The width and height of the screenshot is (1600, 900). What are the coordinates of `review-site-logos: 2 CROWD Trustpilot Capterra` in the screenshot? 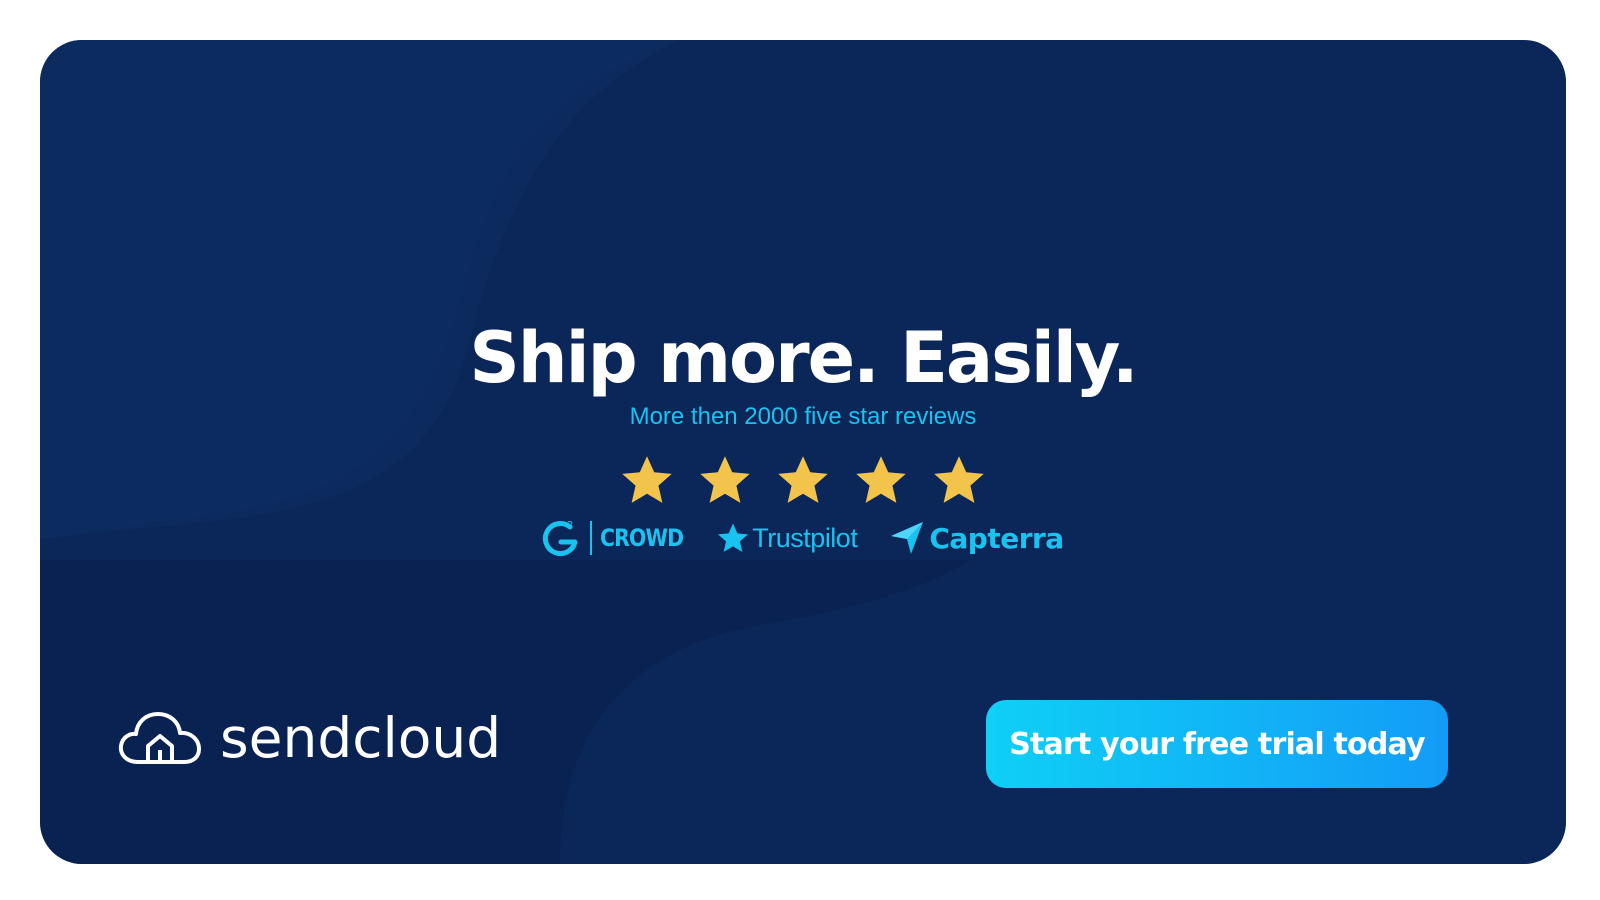 It's located at (803, 538).